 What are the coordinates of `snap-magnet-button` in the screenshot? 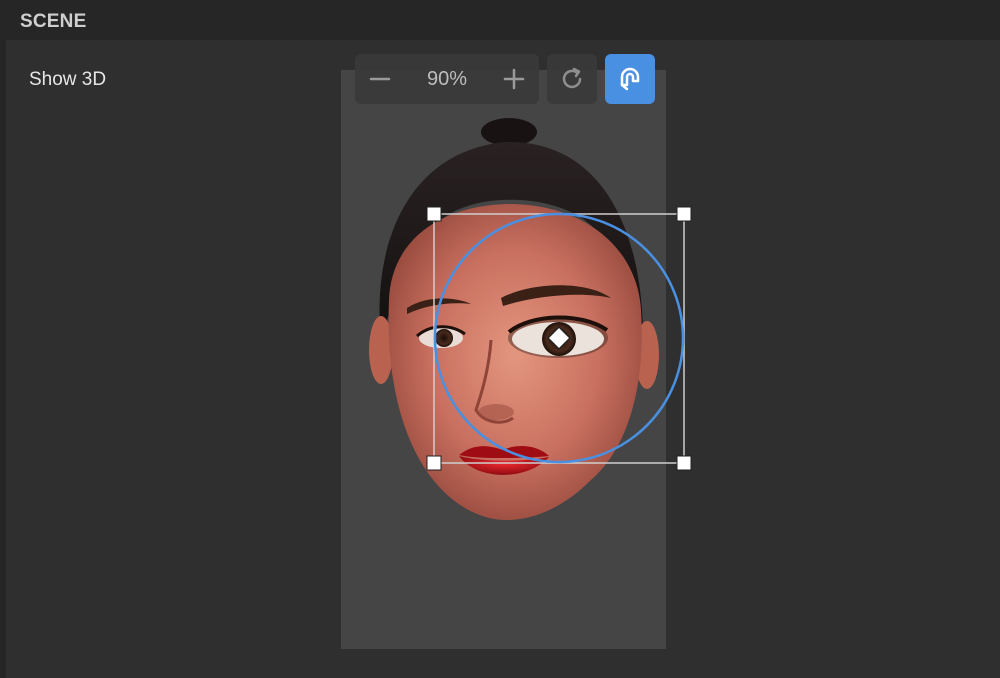 It's located at (630, 79).